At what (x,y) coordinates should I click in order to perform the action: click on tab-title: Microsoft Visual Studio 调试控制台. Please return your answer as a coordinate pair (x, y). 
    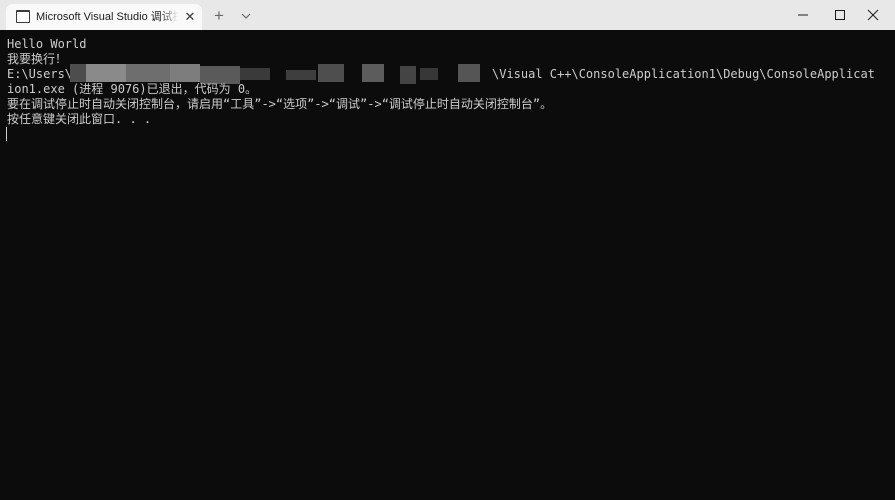
    Looking at the image, I should click on (107, 17).